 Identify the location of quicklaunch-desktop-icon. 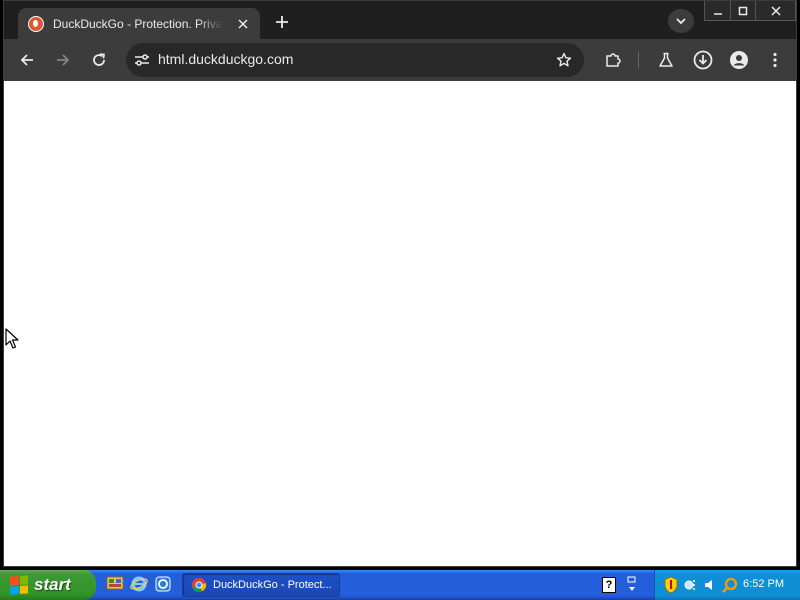
(115, 584).